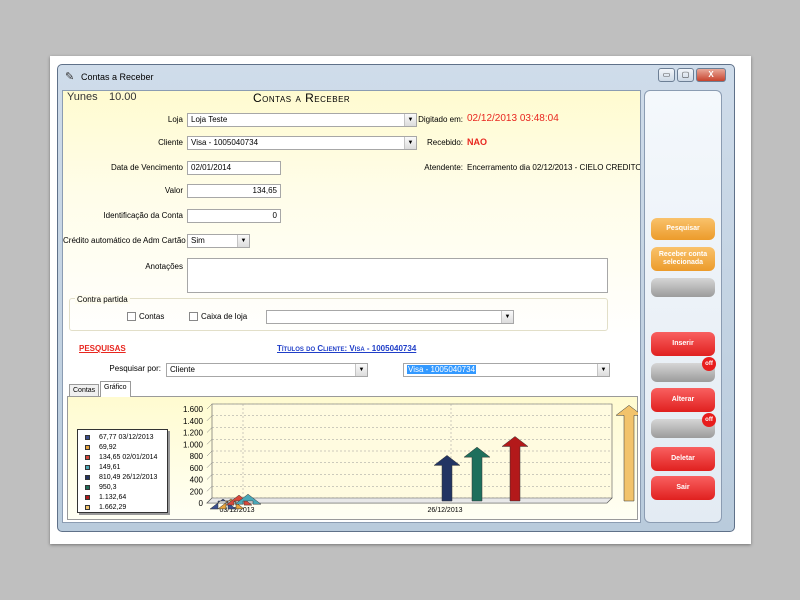 The height and width of the screenshot is (600, 800). I want to click on legend-entry: 950,3, so click(125, 487).